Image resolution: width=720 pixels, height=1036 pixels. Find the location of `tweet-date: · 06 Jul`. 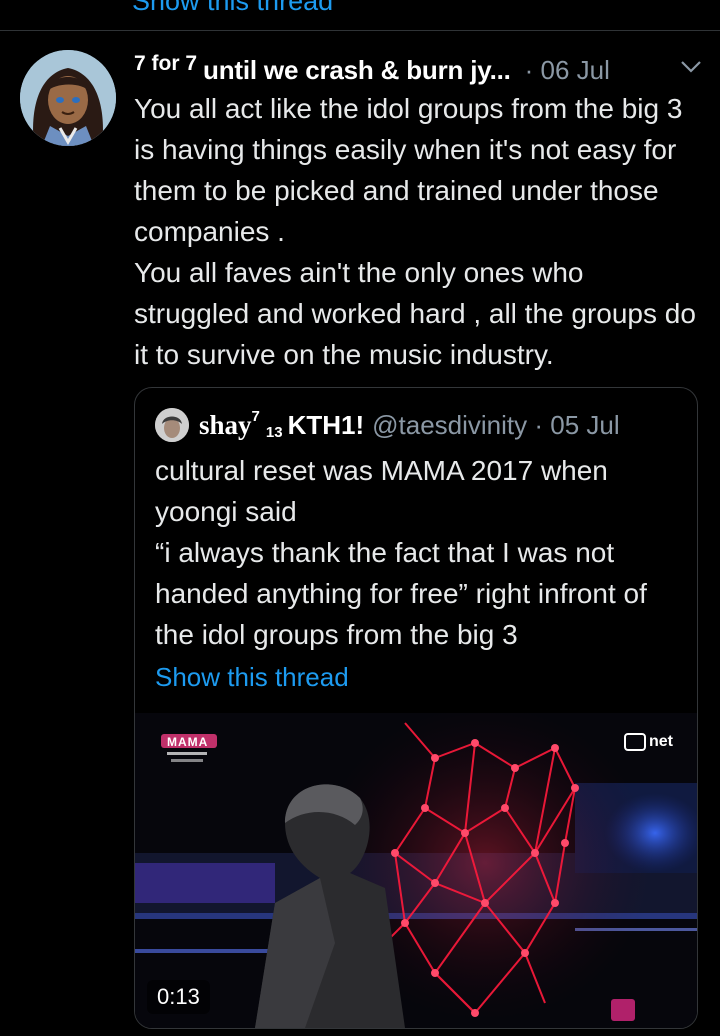

tweet-date: · 06 Jul is located at coordinates (567, 70).